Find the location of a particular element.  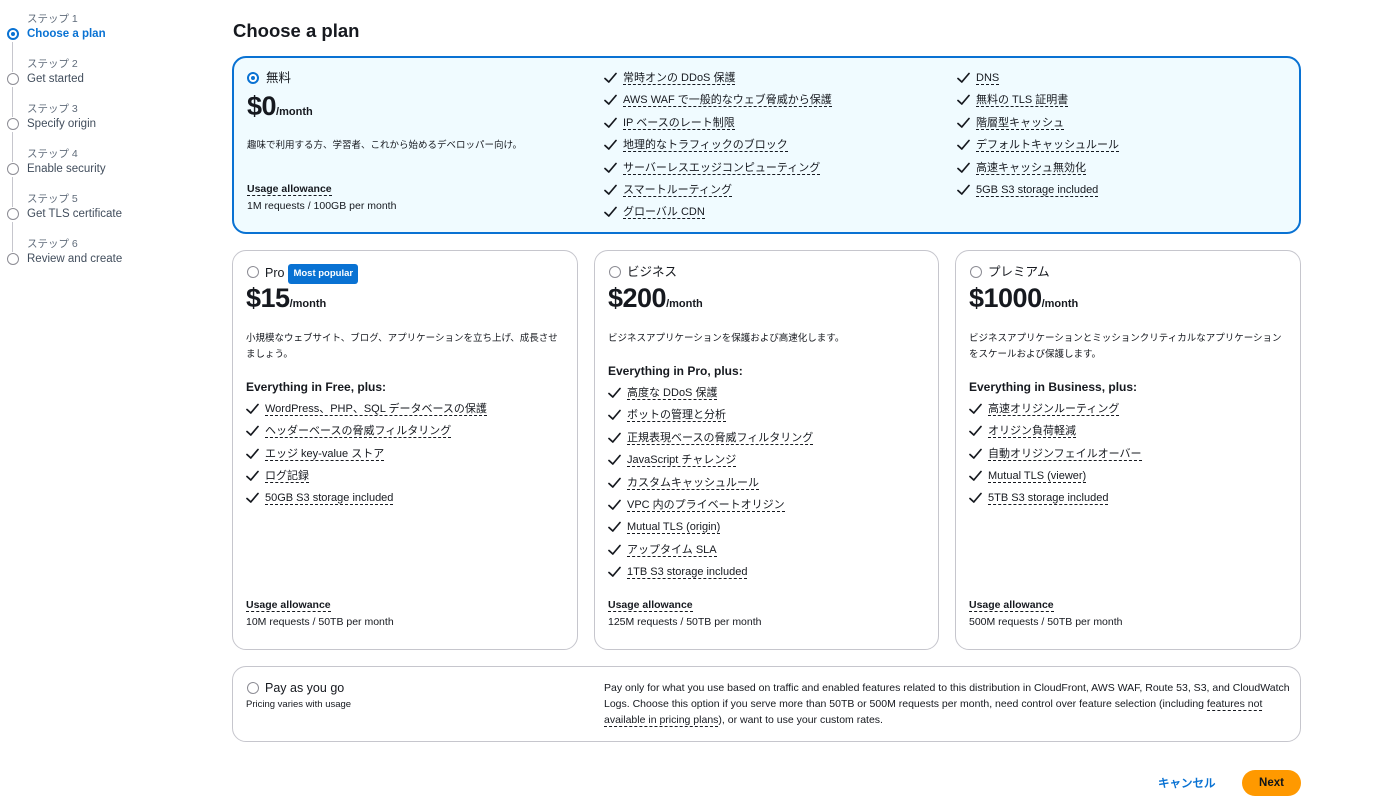

feature-label: WordPress、PHP、SQL データベースの保護 is located at coordinates (376, 409).